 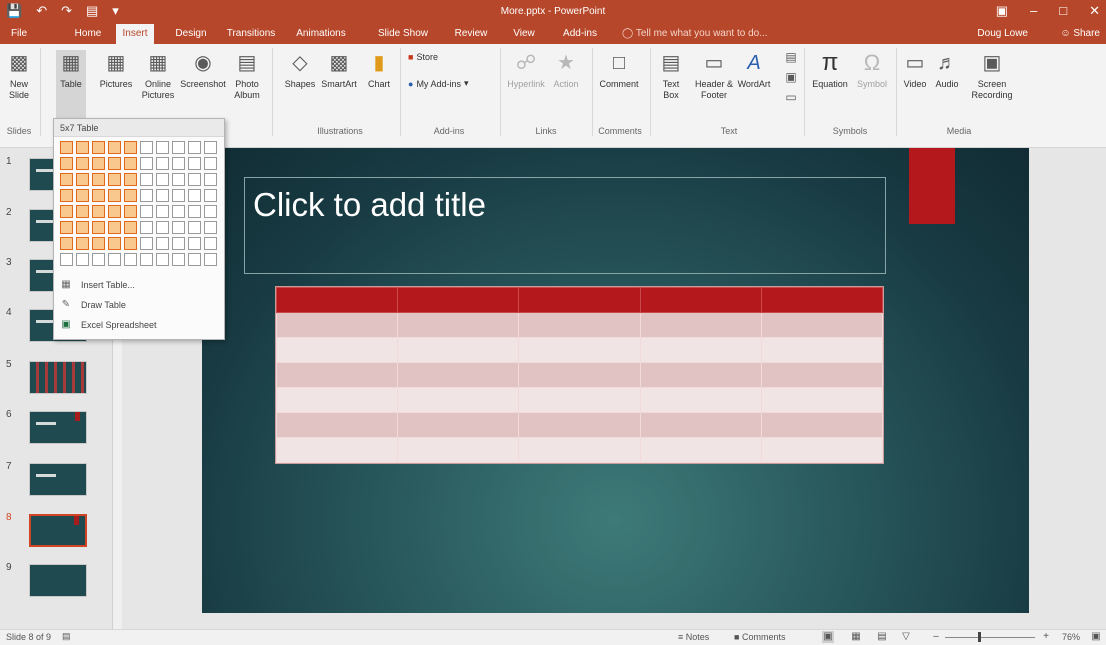 I want to click on slide-thumbnail-selected: 8, so click(x=55, y=535).